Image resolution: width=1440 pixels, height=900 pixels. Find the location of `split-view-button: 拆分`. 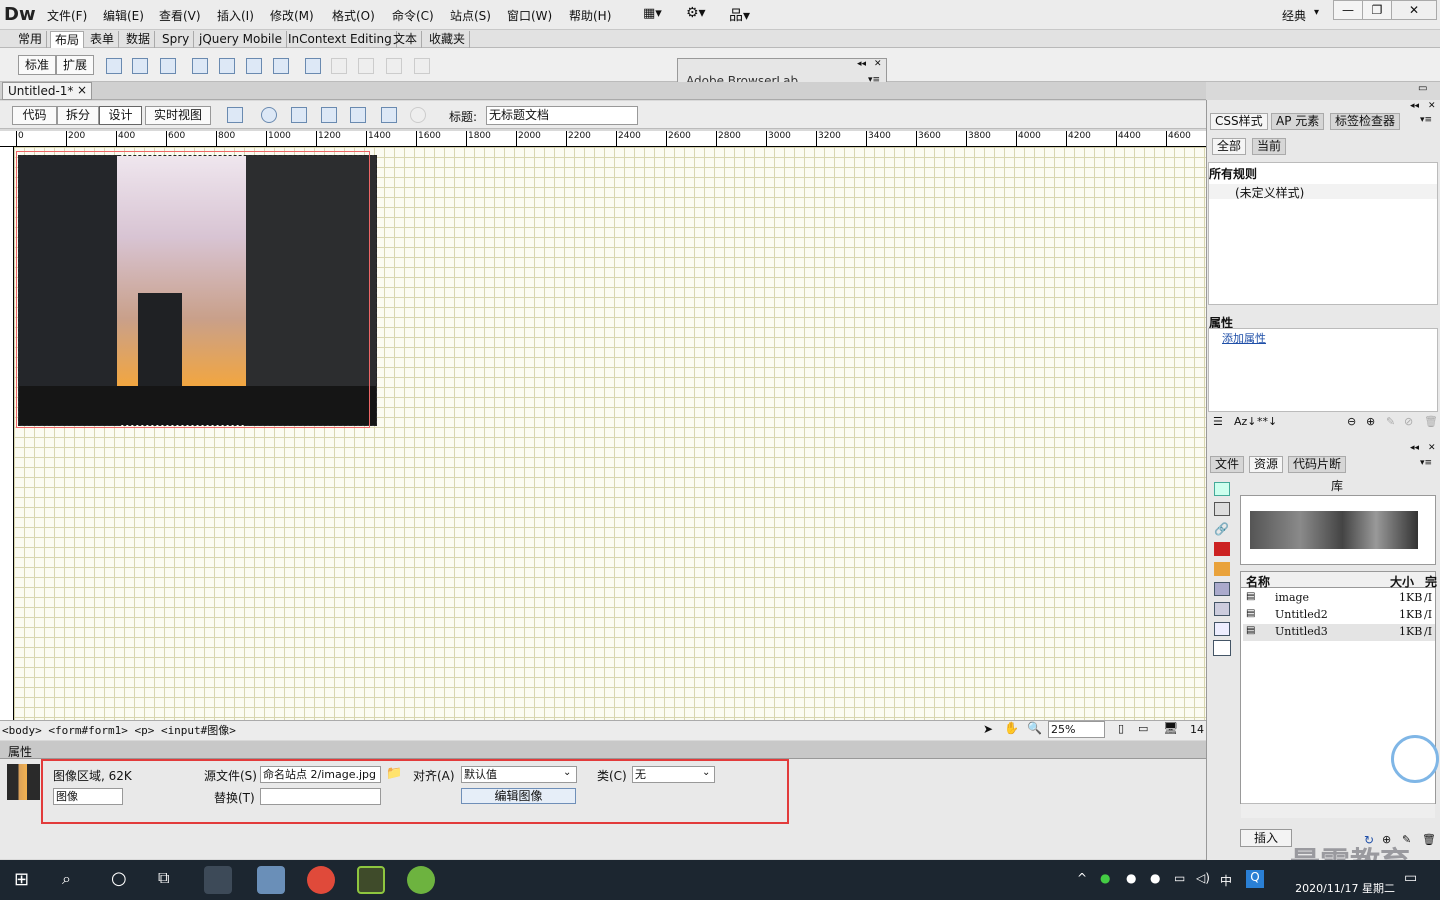

split-view-button: 拆分 is located at coordinates (78, 115).